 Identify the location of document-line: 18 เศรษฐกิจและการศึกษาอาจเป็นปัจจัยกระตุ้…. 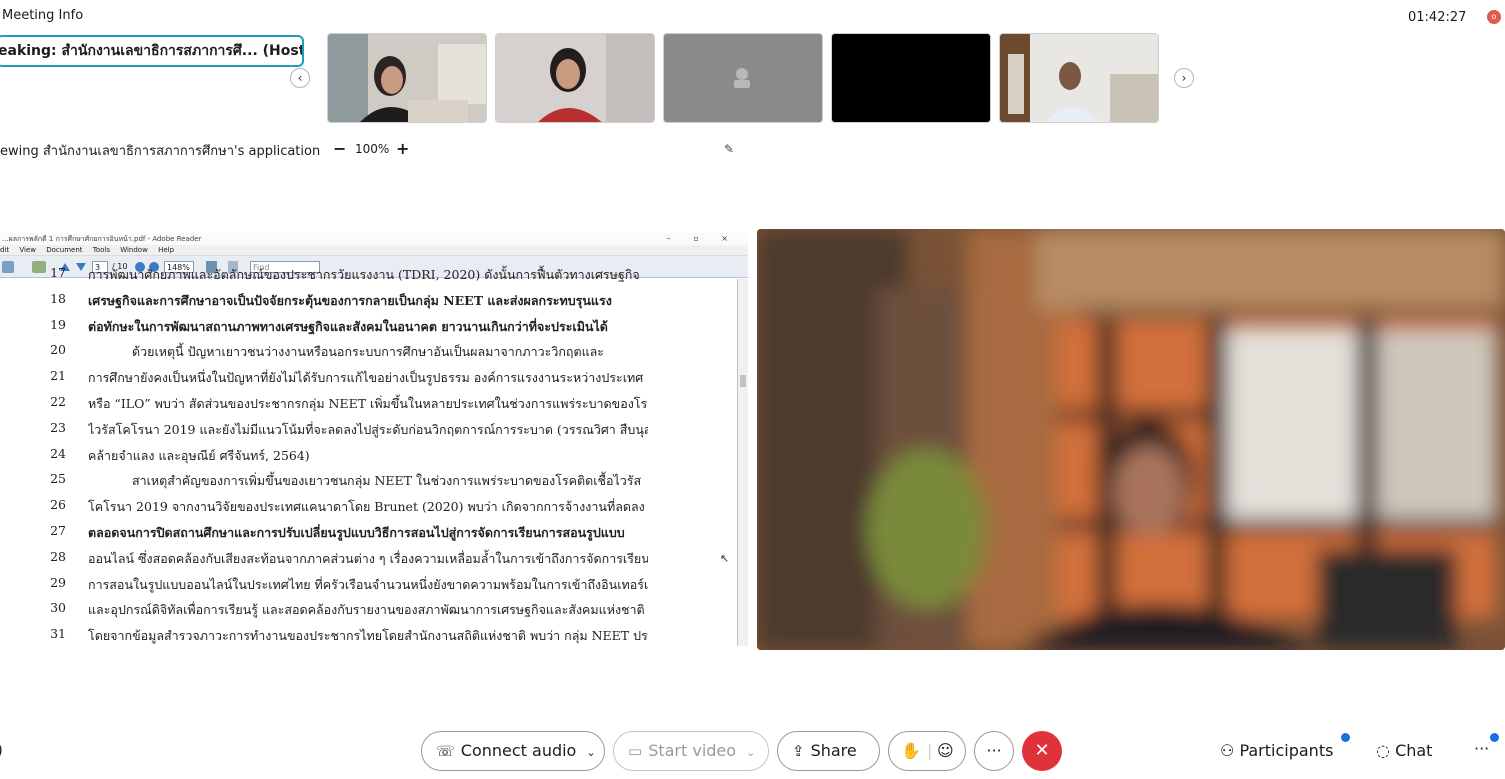
(368, 304).